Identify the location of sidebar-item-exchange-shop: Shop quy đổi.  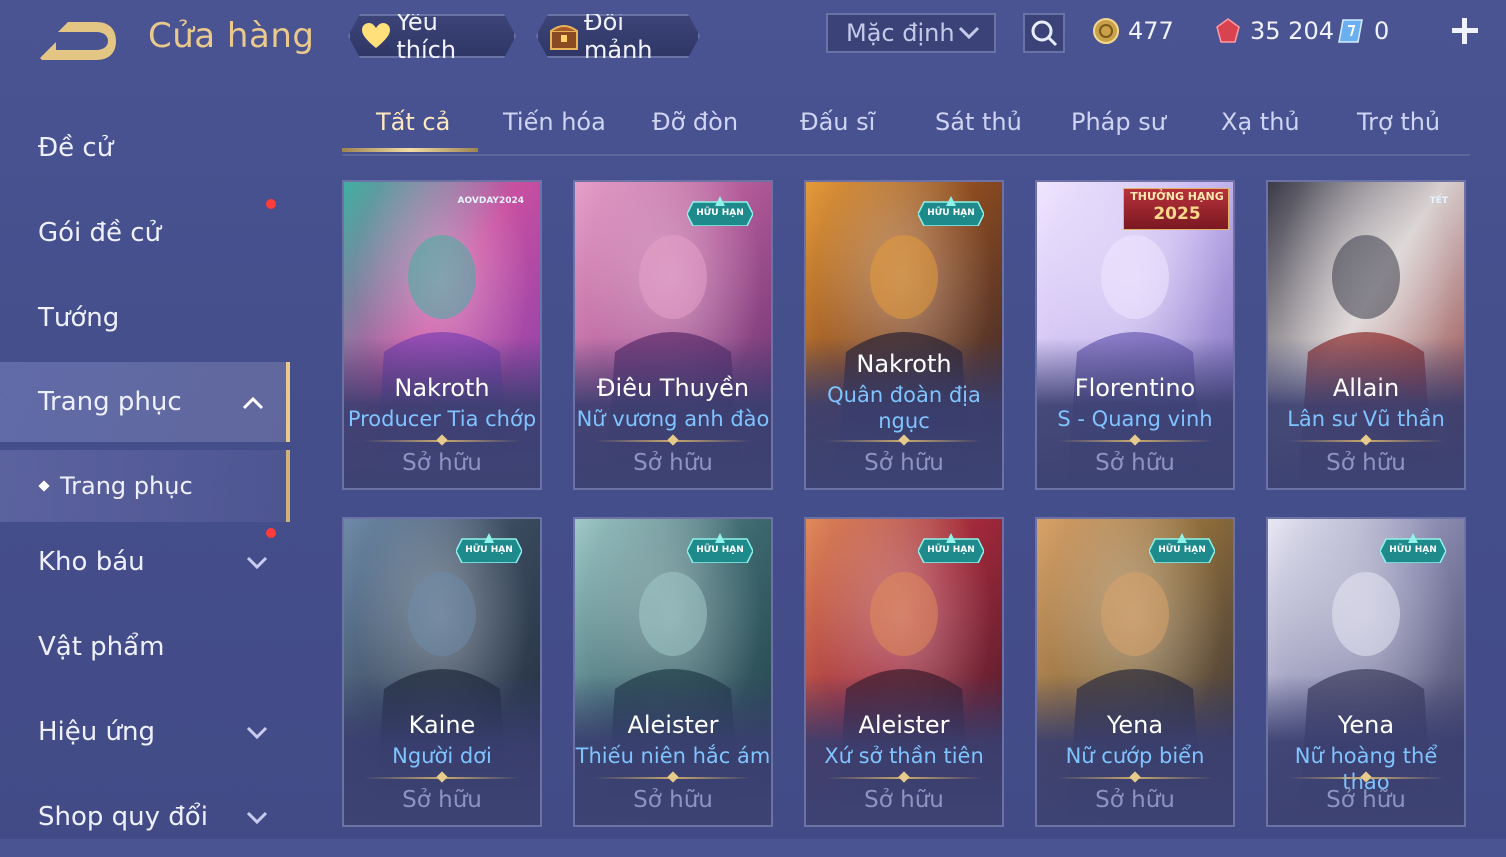
(145, 817).